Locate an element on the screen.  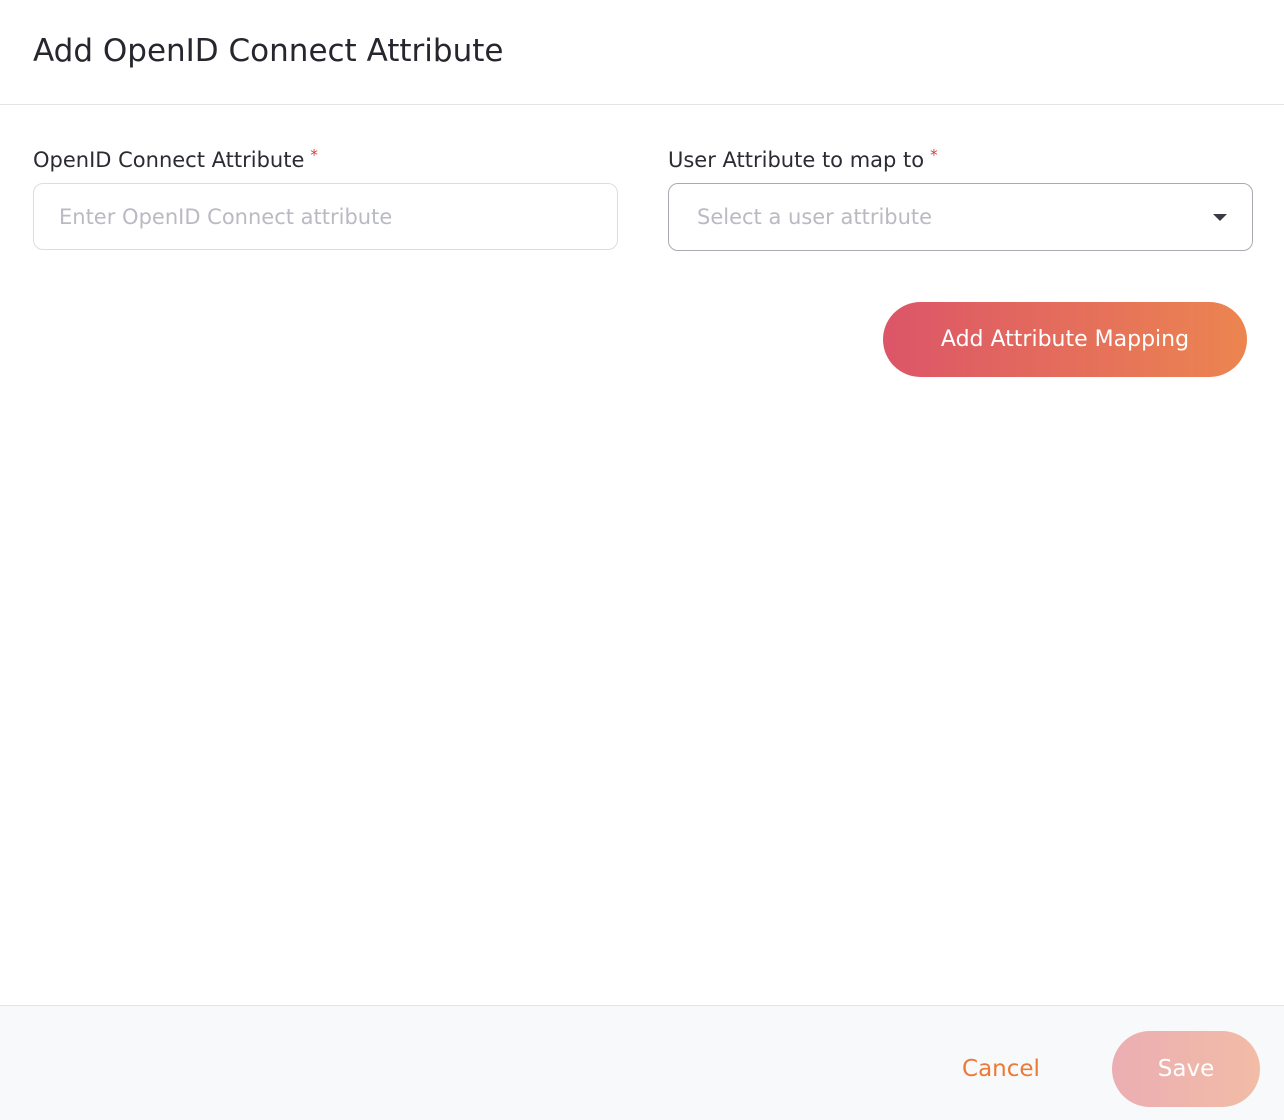
user-attribute-select: Select a user attribute is located at coordinates (960, 217).